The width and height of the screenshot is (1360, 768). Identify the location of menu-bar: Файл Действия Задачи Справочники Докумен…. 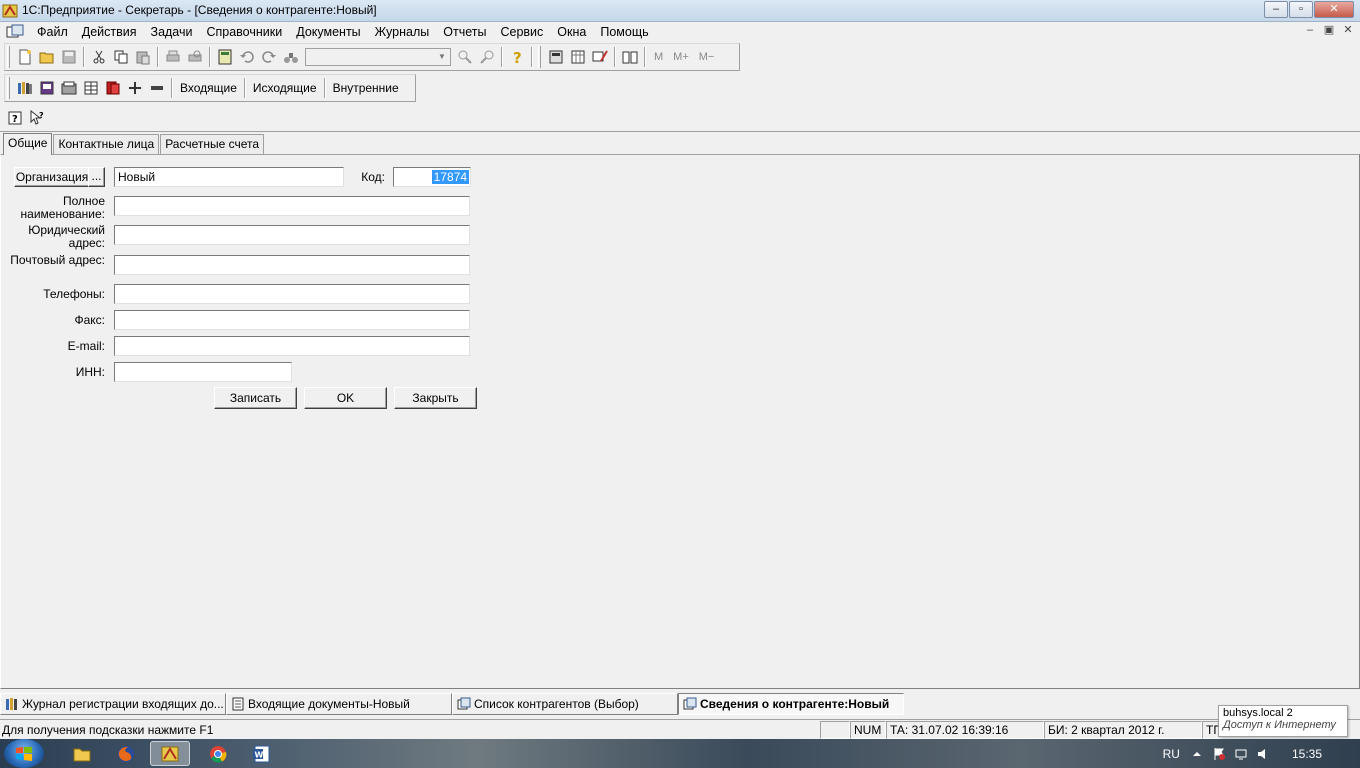
(680, 32).